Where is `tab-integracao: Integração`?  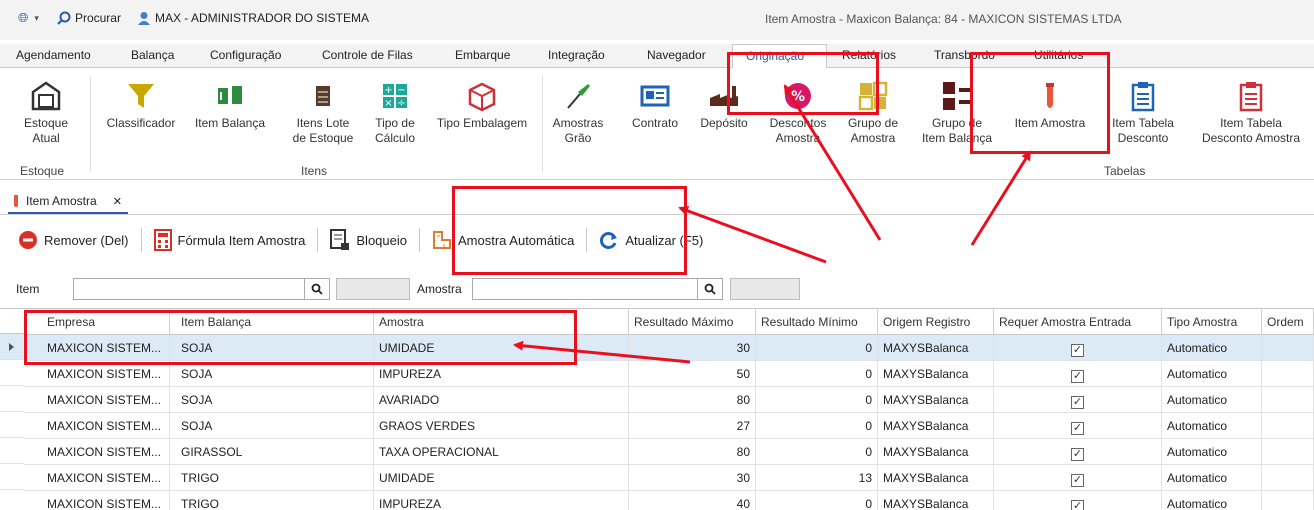
tab-integracao: Integração is located at coordinates (576, 56).